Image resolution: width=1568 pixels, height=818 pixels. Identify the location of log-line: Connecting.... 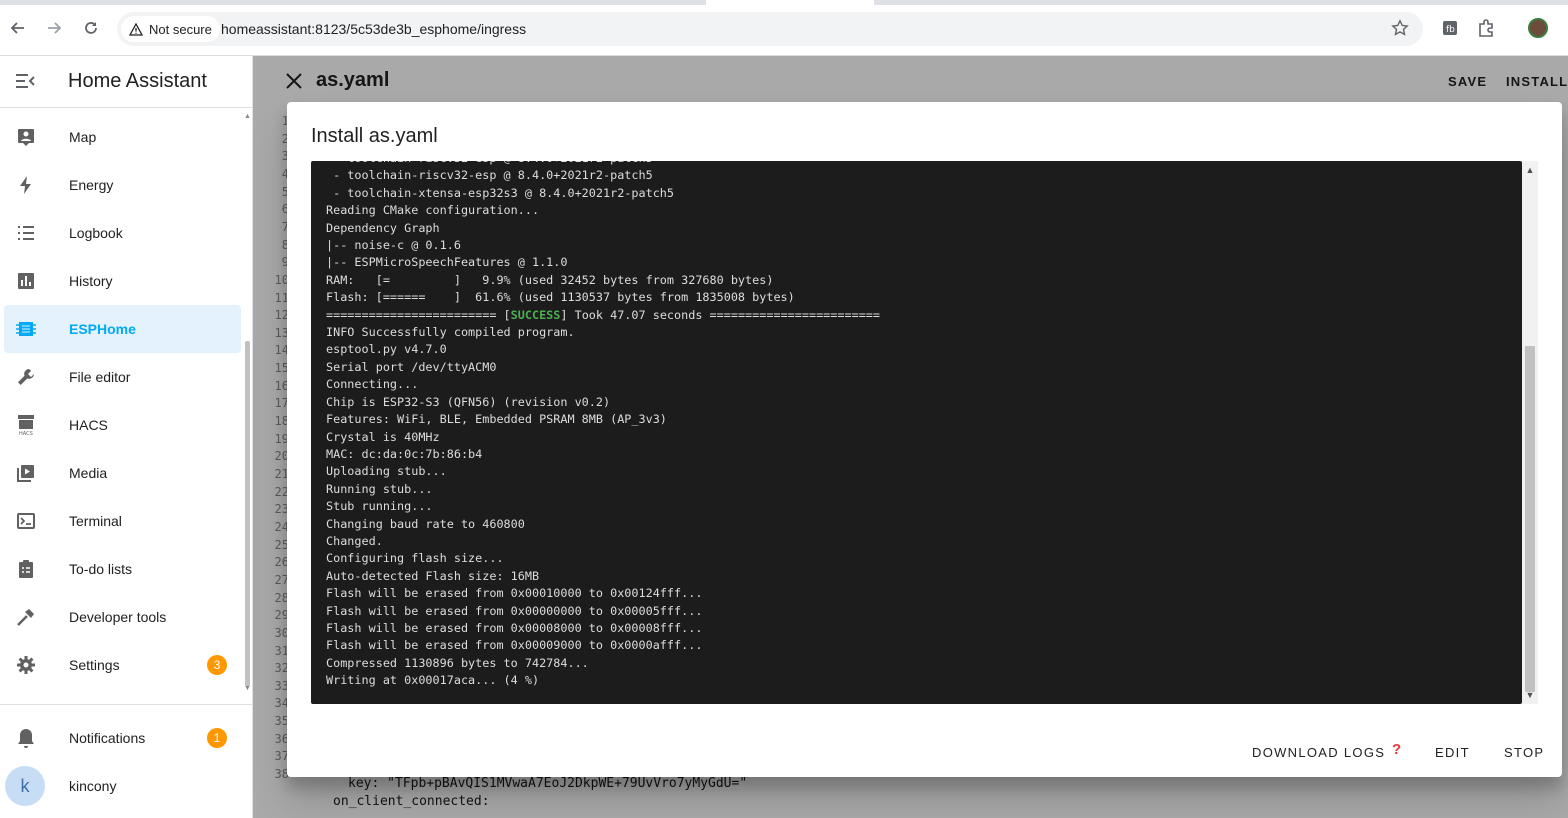
(372, 384).